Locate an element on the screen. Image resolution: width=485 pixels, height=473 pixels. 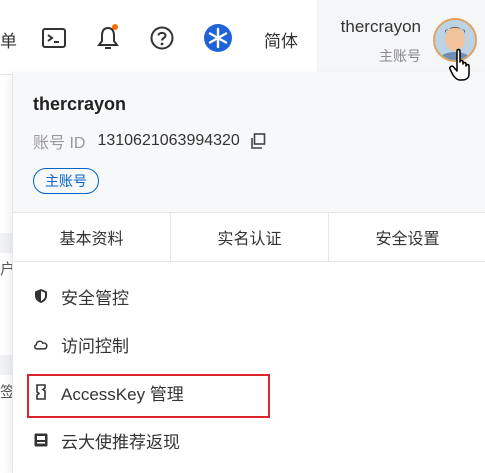
menu-item-security-control: 安全管控 is located at coordinates (249, 296).